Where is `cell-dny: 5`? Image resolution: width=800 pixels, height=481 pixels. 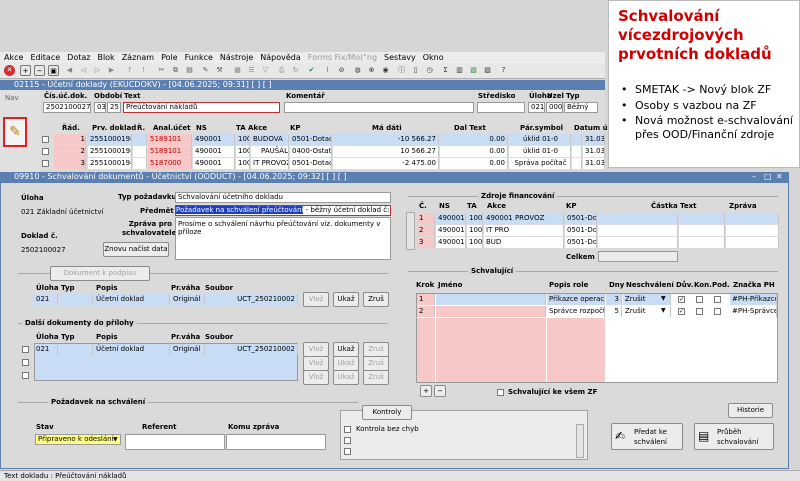 cell-dny: 5 is located at coordinates (614, 311).